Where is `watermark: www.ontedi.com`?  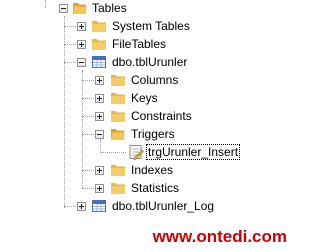 watermark: www.ontedi.com is located at coordinates (219, 236).